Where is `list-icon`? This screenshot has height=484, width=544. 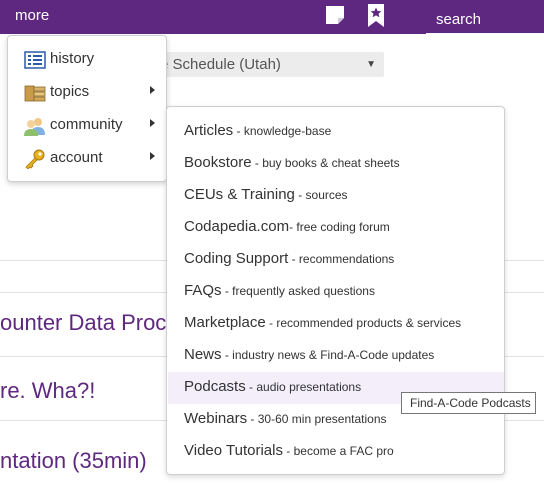
list-icon is located at coordinates (35, 60).